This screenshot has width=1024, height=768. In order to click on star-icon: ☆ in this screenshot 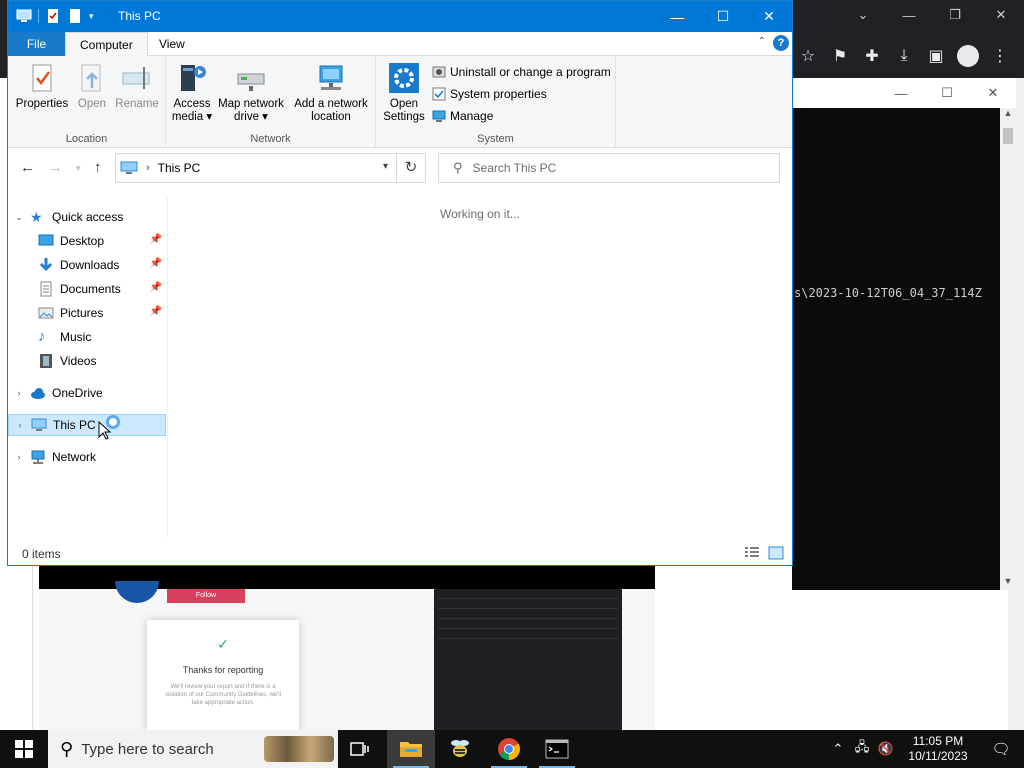, I will do `click(808, 56)`.